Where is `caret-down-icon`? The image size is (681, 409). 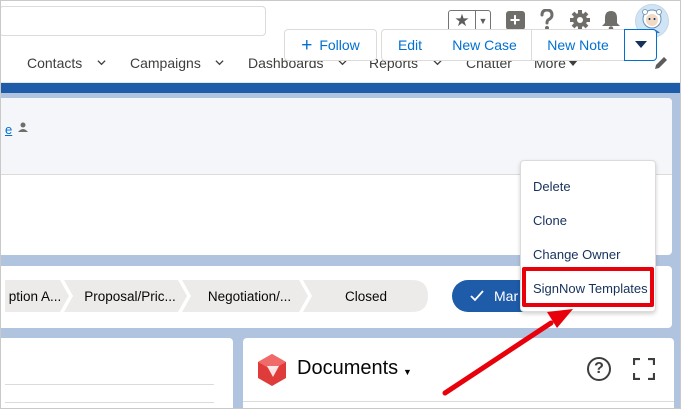 caret-down-icon is located at coordinates (640, 44).